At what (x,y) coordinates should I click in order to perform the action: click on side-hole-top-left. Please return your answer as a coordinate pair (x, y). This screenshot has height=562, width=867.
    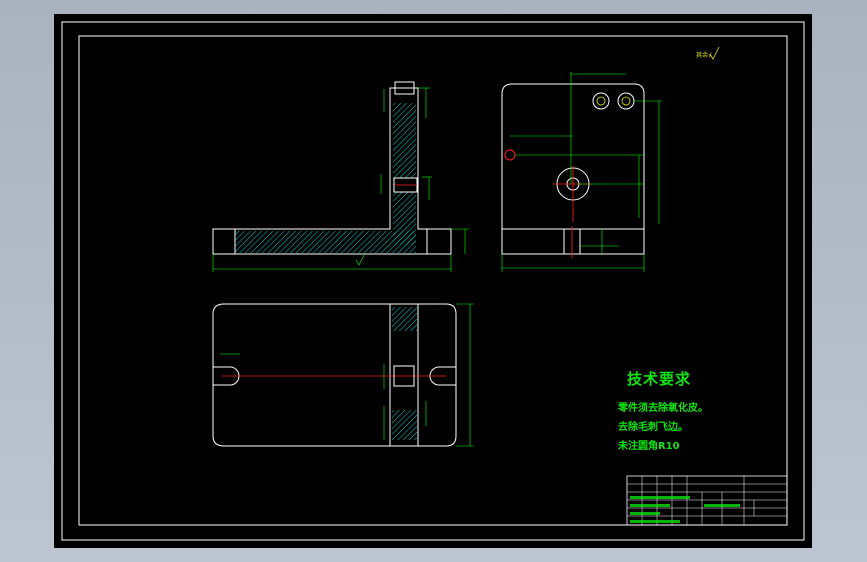
    Looking at the image, I should click on (601, 101).